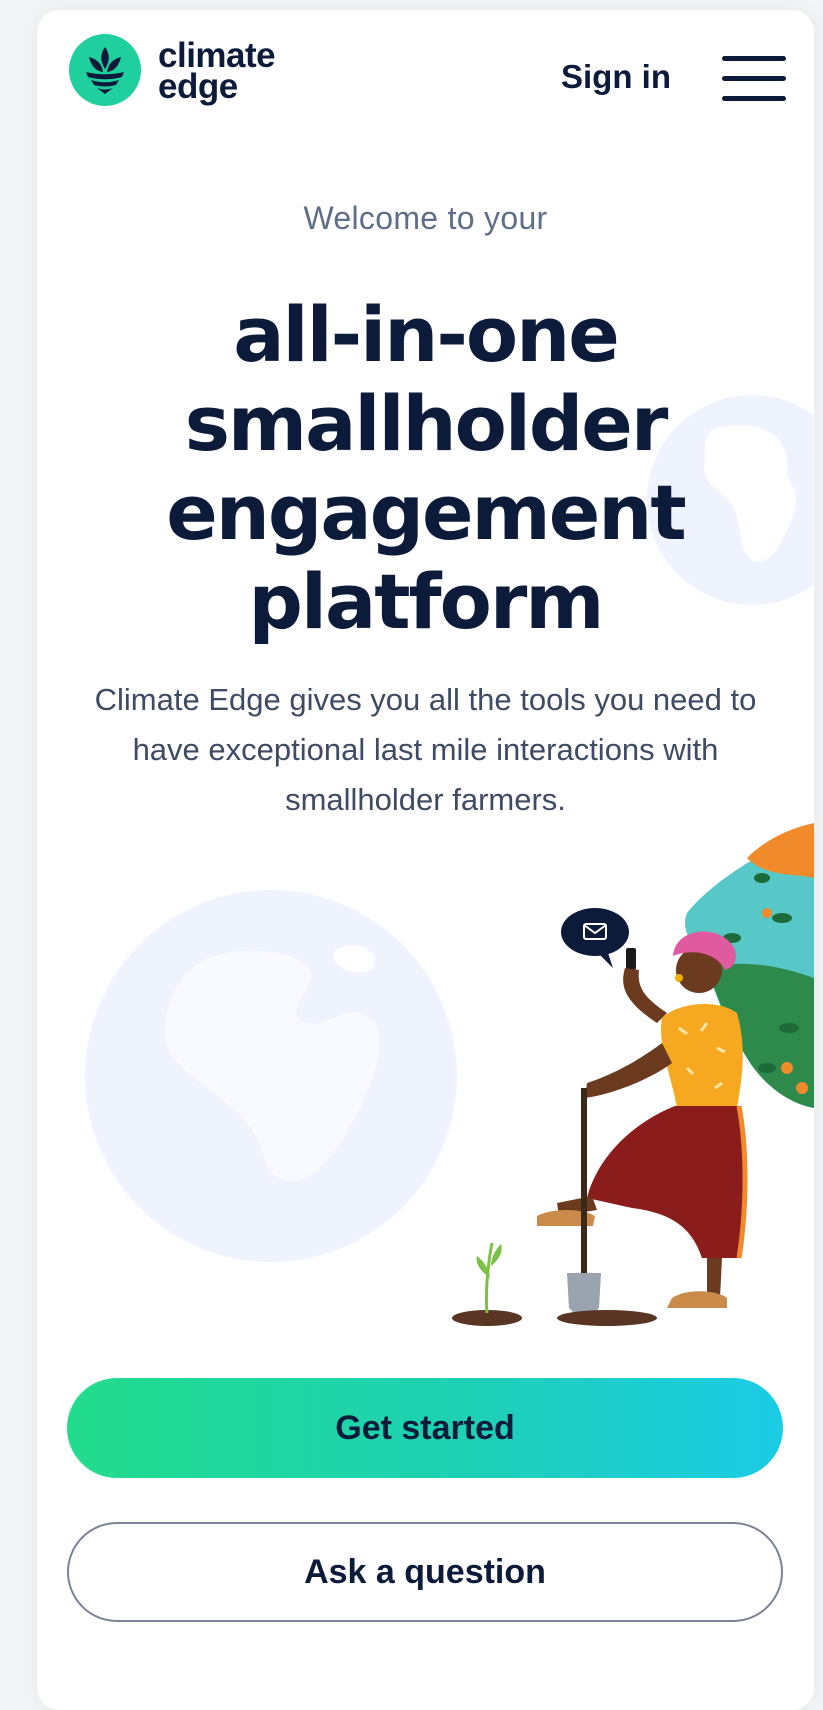  Describe the element at coordinates (426, 334) in the screenshot. I see `headline-line: all-in-one` at that location.